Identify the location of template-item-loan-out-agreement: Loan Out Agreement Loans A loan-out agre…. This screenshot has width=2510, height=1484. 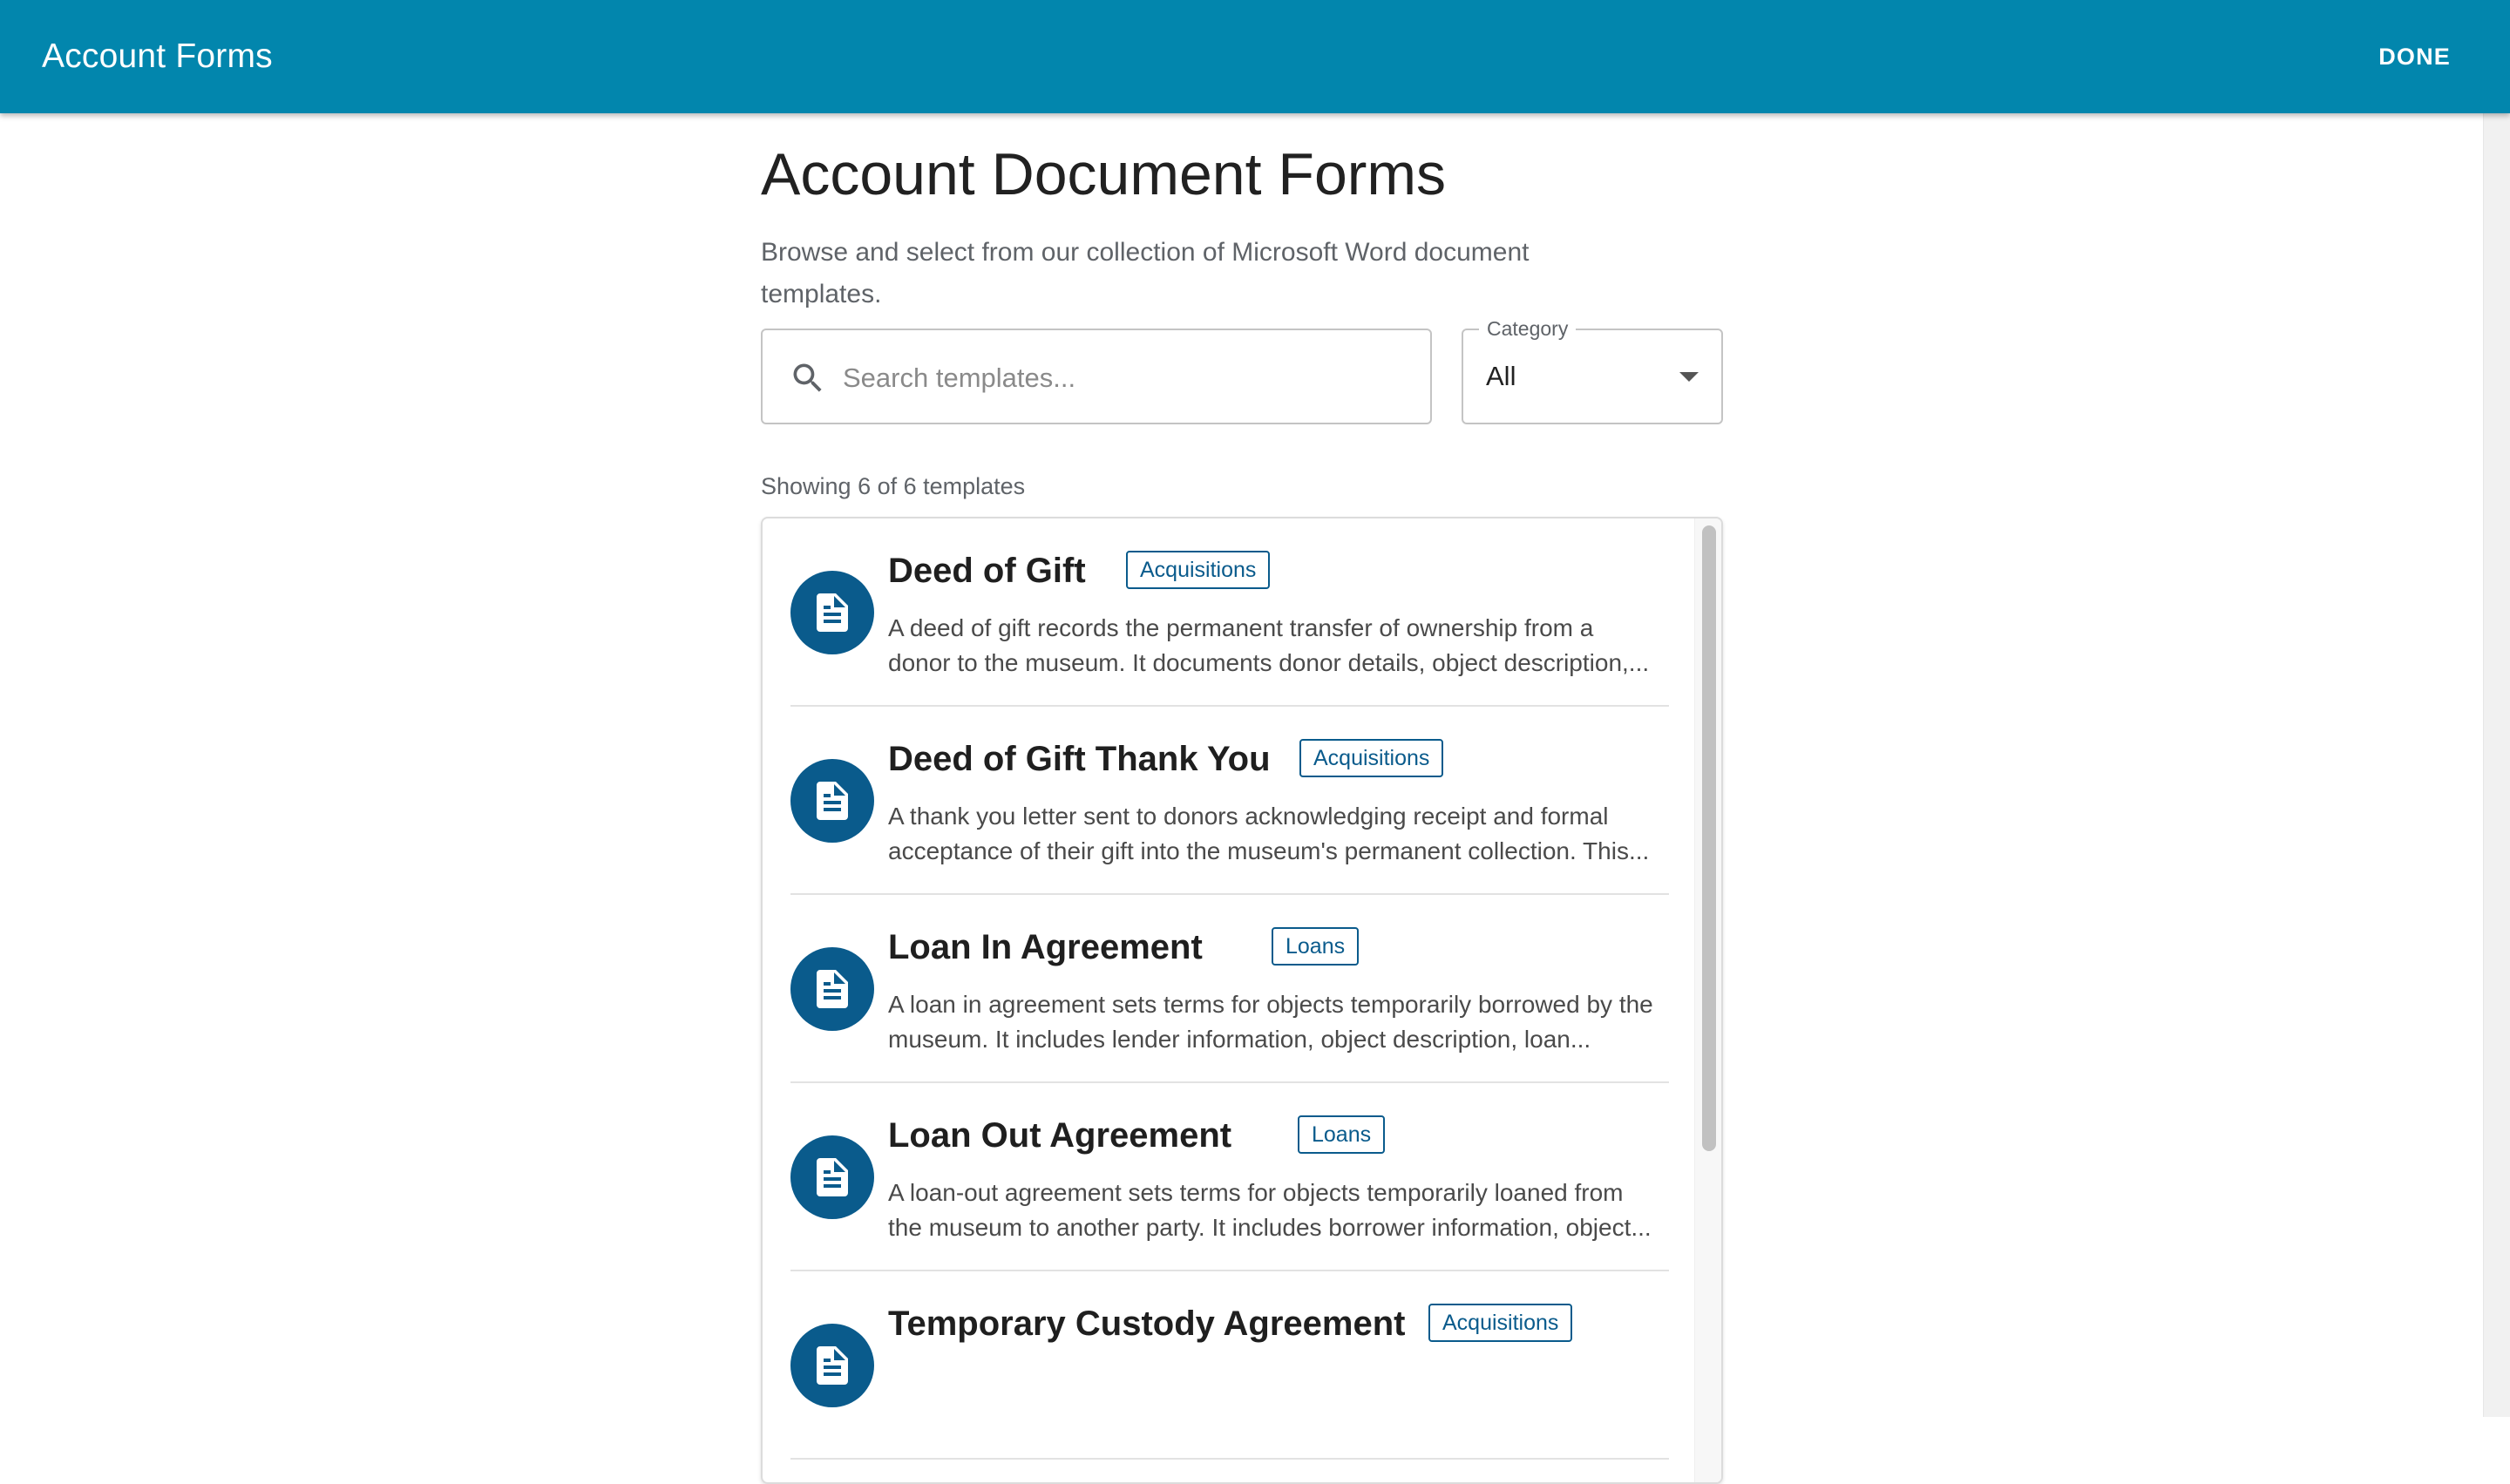
(1229, 1177).